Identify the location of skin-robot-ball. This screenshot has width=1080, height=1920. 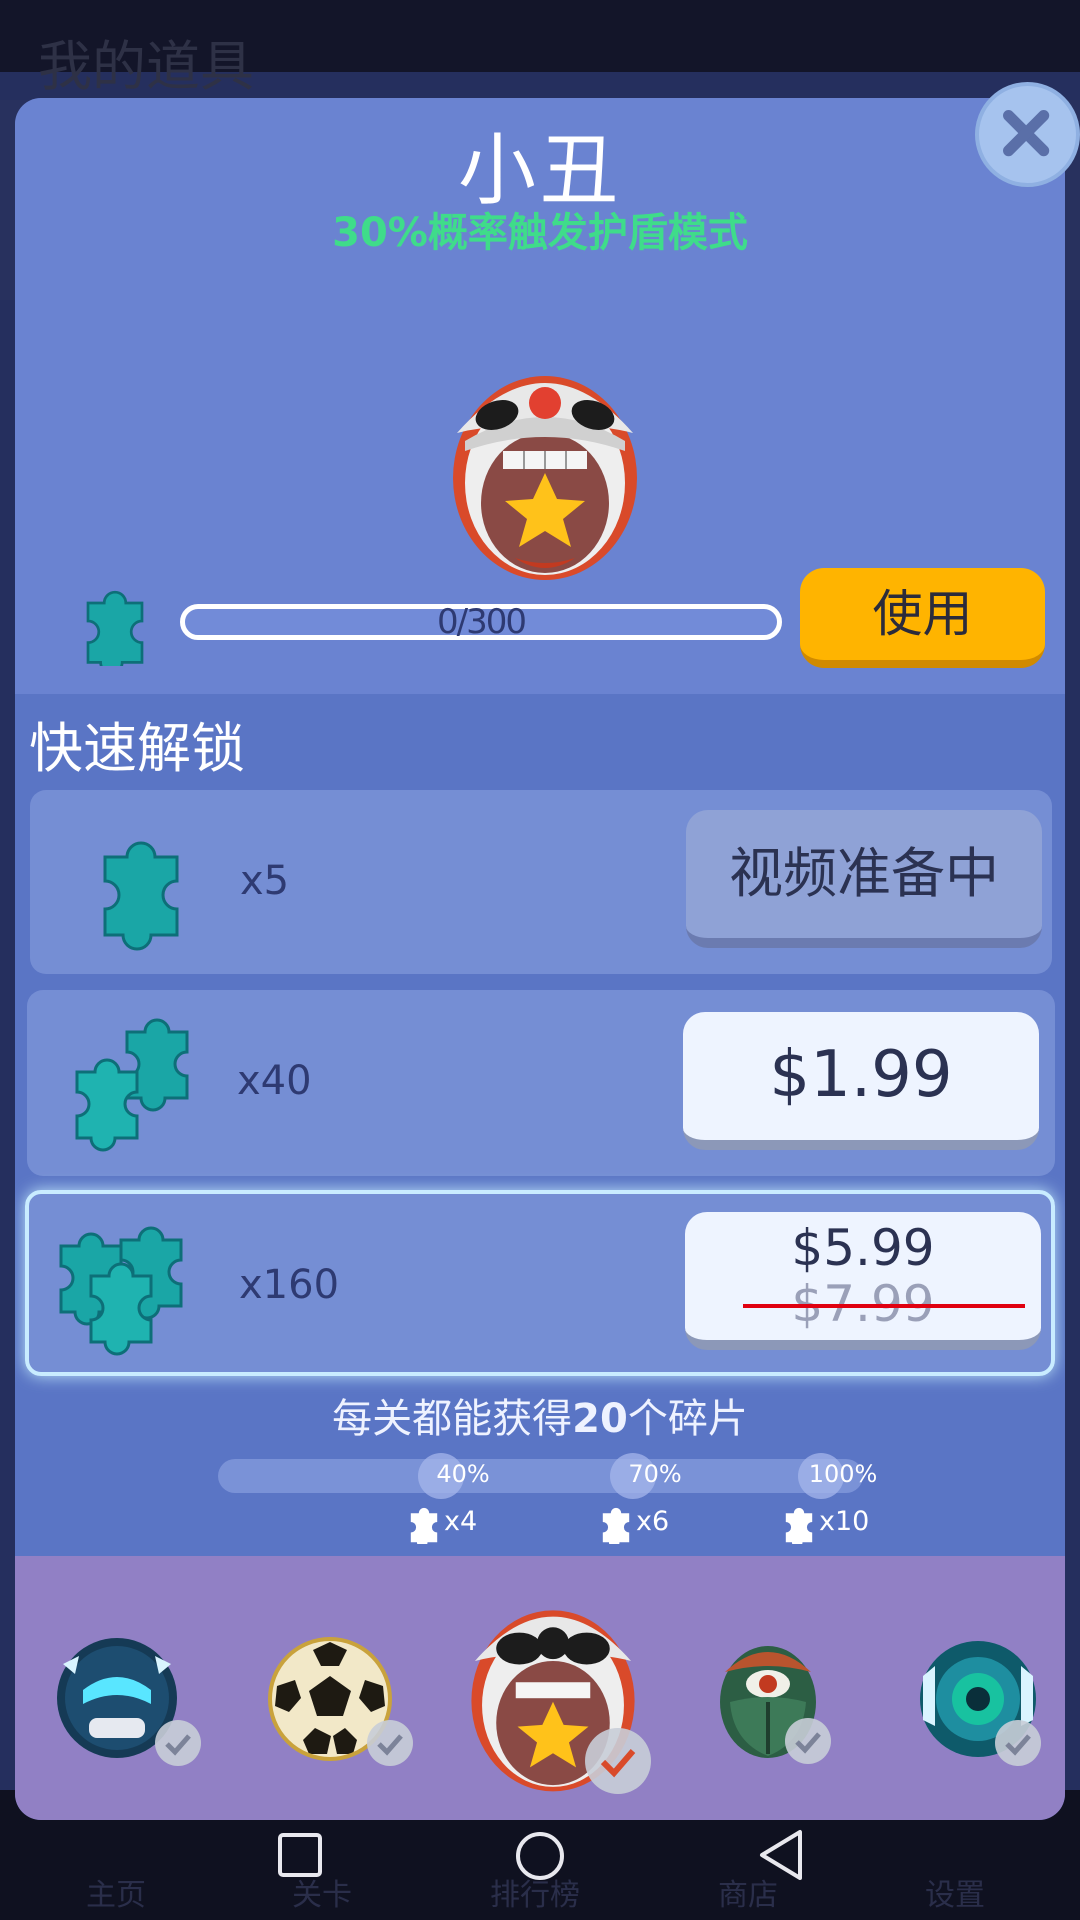
(127, 1700).